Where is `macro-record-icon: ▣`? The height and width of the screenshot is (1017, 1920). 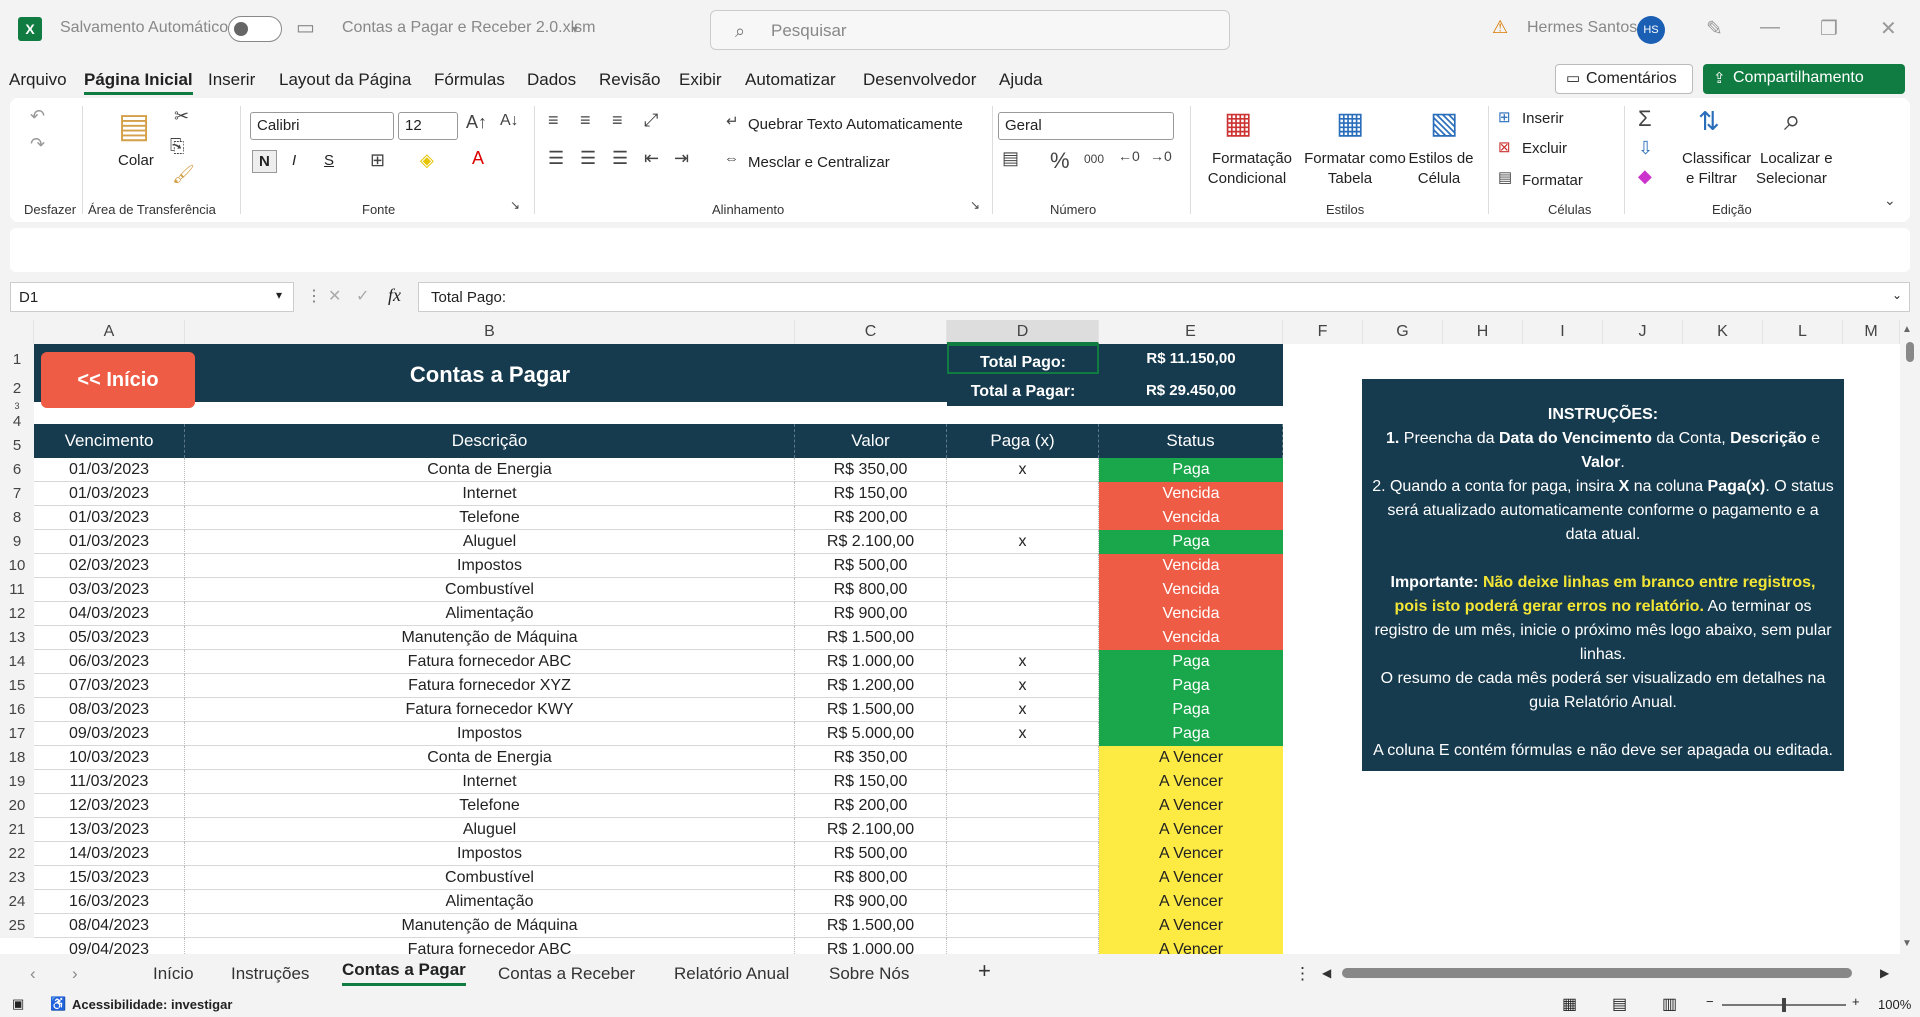 macro-record-icon: ▣ is located at coordinates (18, 1004).